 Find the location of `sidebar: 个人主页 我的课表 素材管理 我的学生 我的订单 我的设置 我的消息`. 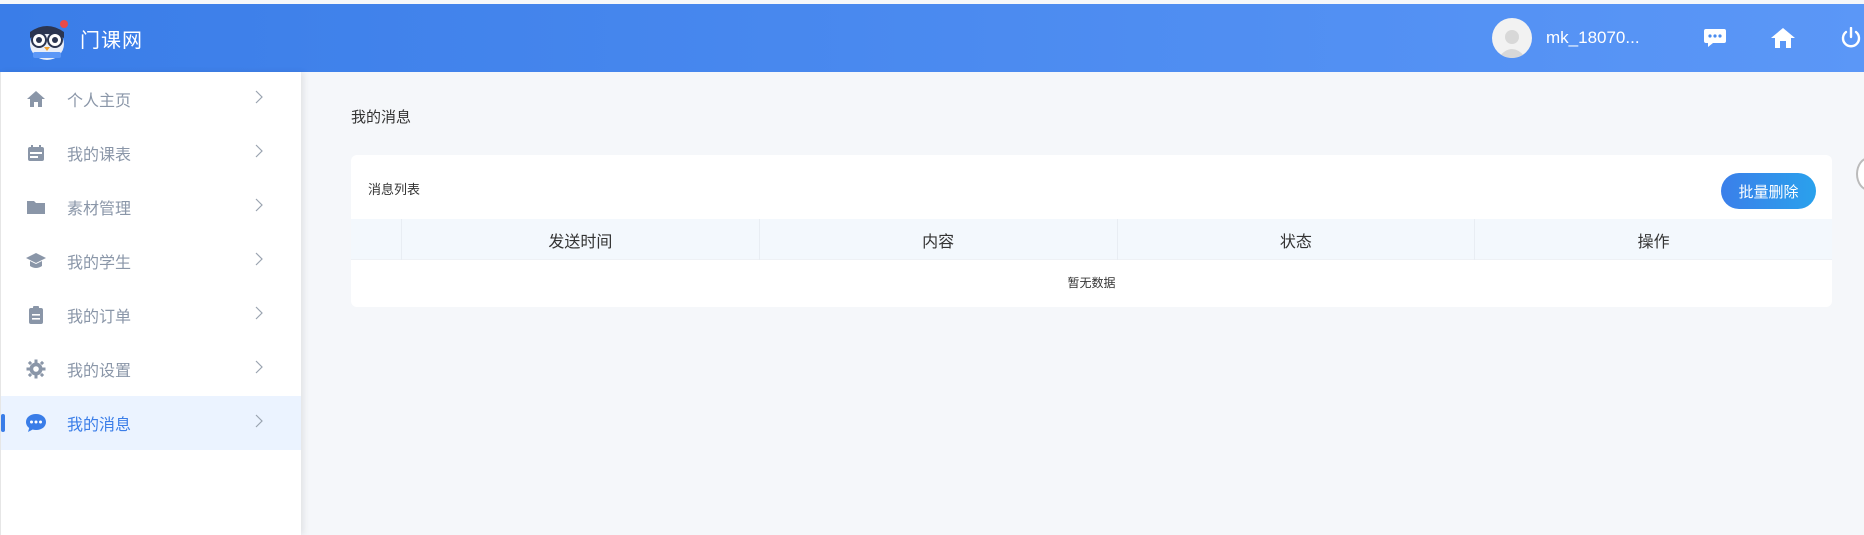

sidebar: 个人主页 我的课表 素材管理 我的学生 我的订单 我的设置 我的消息 is located at coordinates (150, 303).